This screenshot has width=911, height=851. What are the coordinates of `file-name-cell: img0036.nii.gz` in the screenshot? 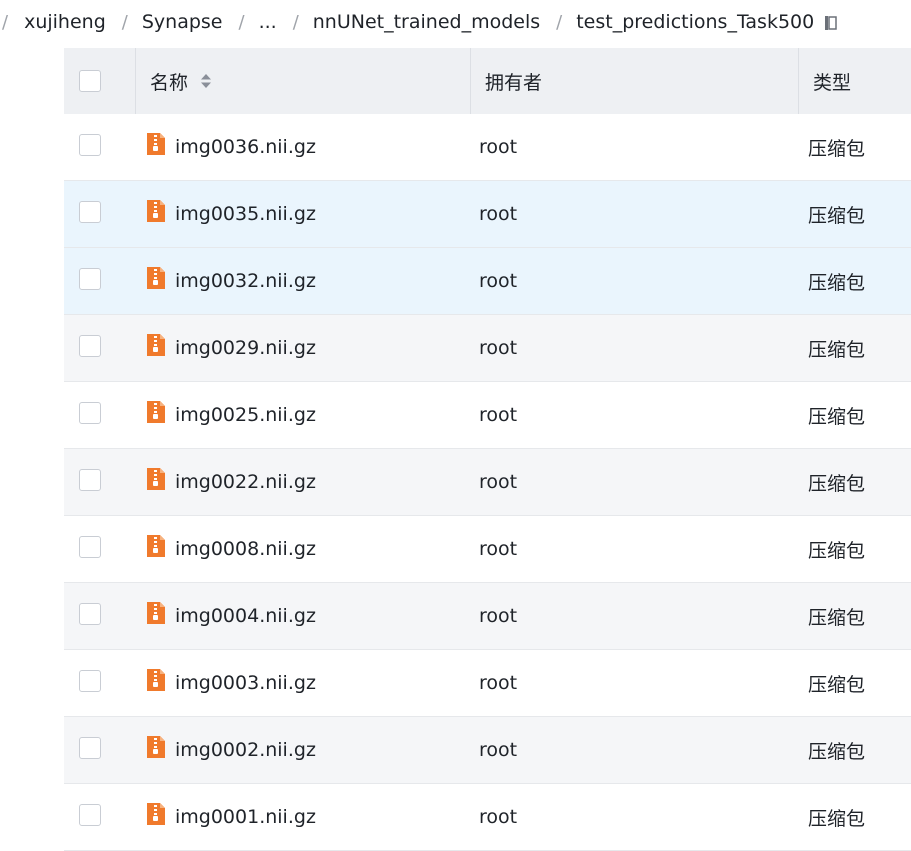 It's located at (231, 147).